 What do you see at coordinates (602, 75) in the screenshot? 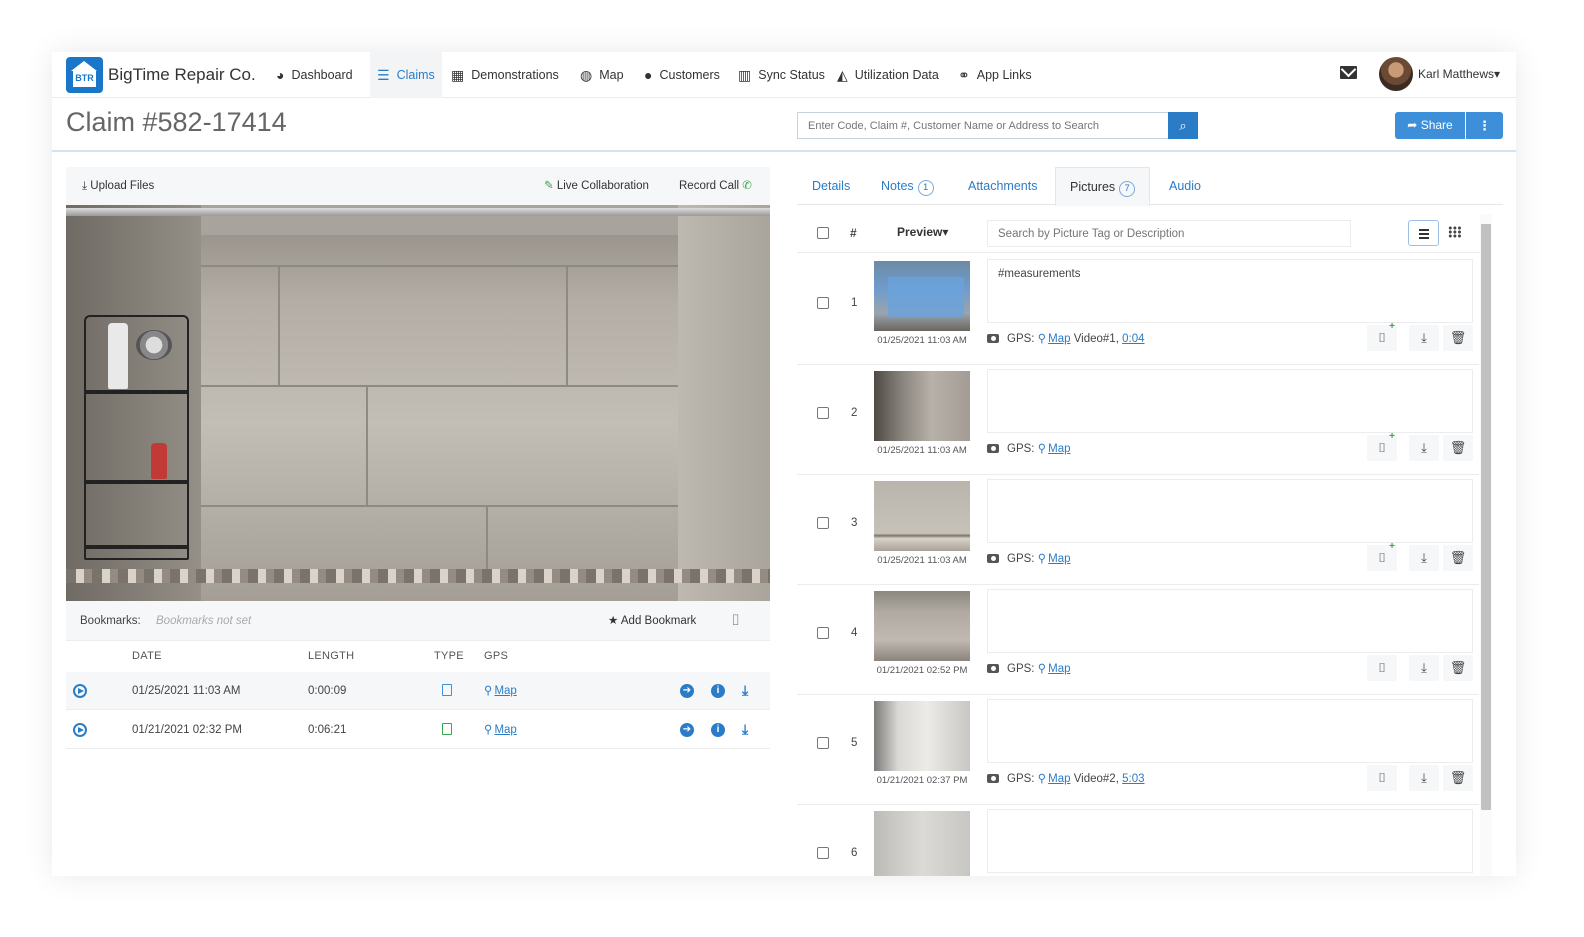
I see `nav-map: ◍ Map` at bounding box center [602, 75].